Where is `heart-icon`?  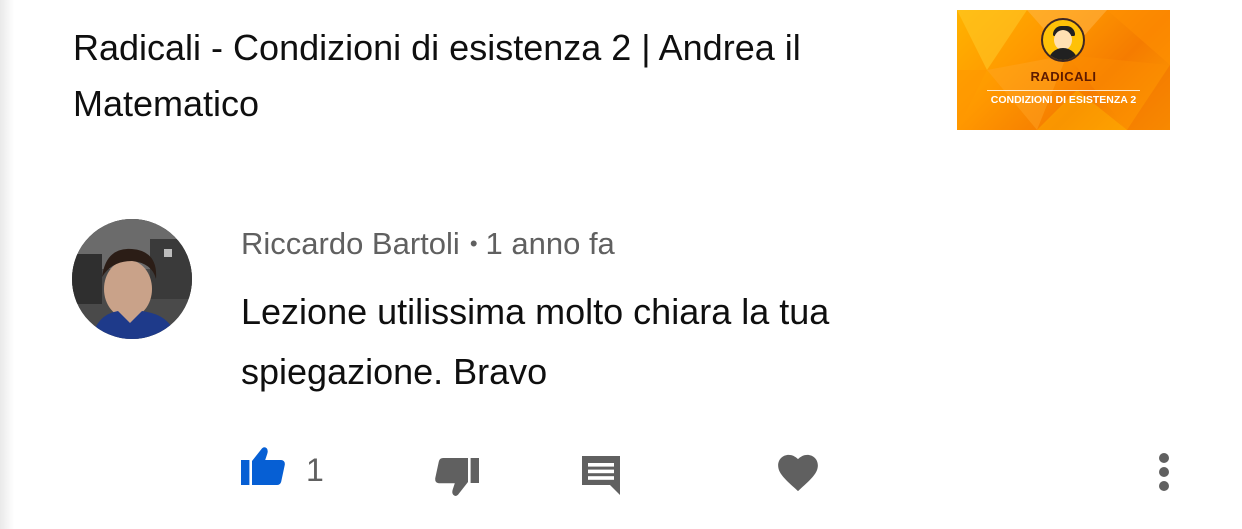 heart-icon is located at coordinates (798, 473).